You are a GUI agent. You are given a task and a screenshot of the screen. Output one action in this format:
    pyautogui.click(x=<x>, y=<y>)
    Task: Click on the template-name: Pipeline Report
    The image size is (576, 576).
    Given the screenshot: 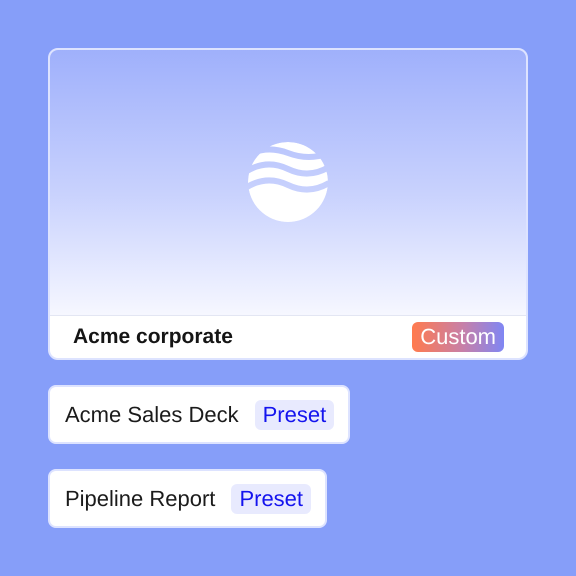 What is the action you would take?
    pyautogui.click(x=140, y=499)
    